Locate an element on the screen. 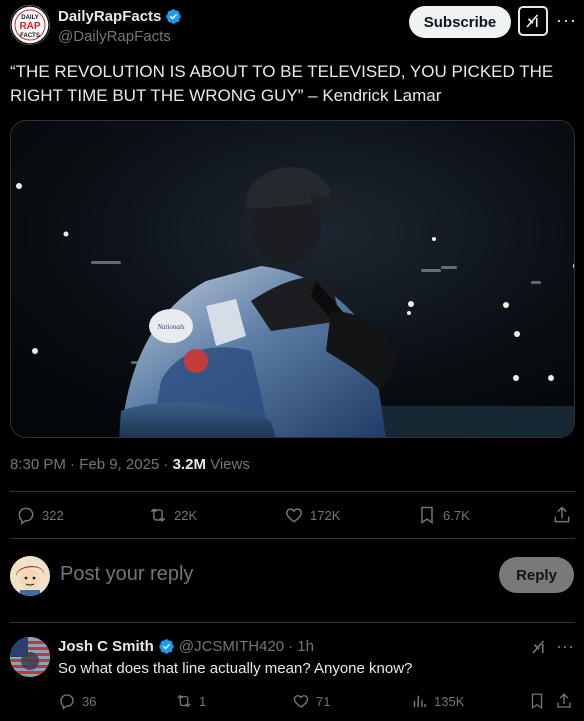 The width and height of the screenshot is (584, 721). share-action is located at coordinates (562, 515).